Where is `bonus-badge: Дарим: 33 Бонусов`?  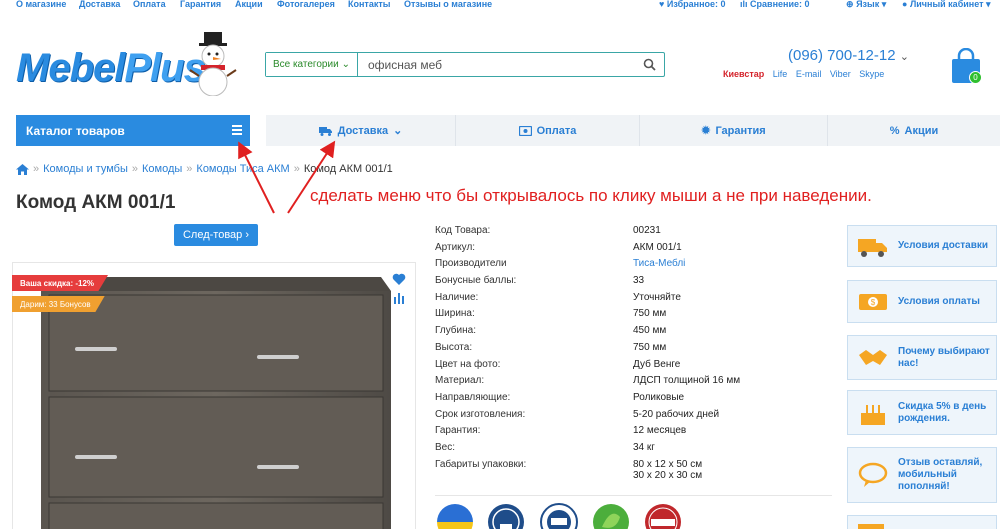
bonus-badge: Дарим: 33 Бонусов is located at coordinates (58, 304).